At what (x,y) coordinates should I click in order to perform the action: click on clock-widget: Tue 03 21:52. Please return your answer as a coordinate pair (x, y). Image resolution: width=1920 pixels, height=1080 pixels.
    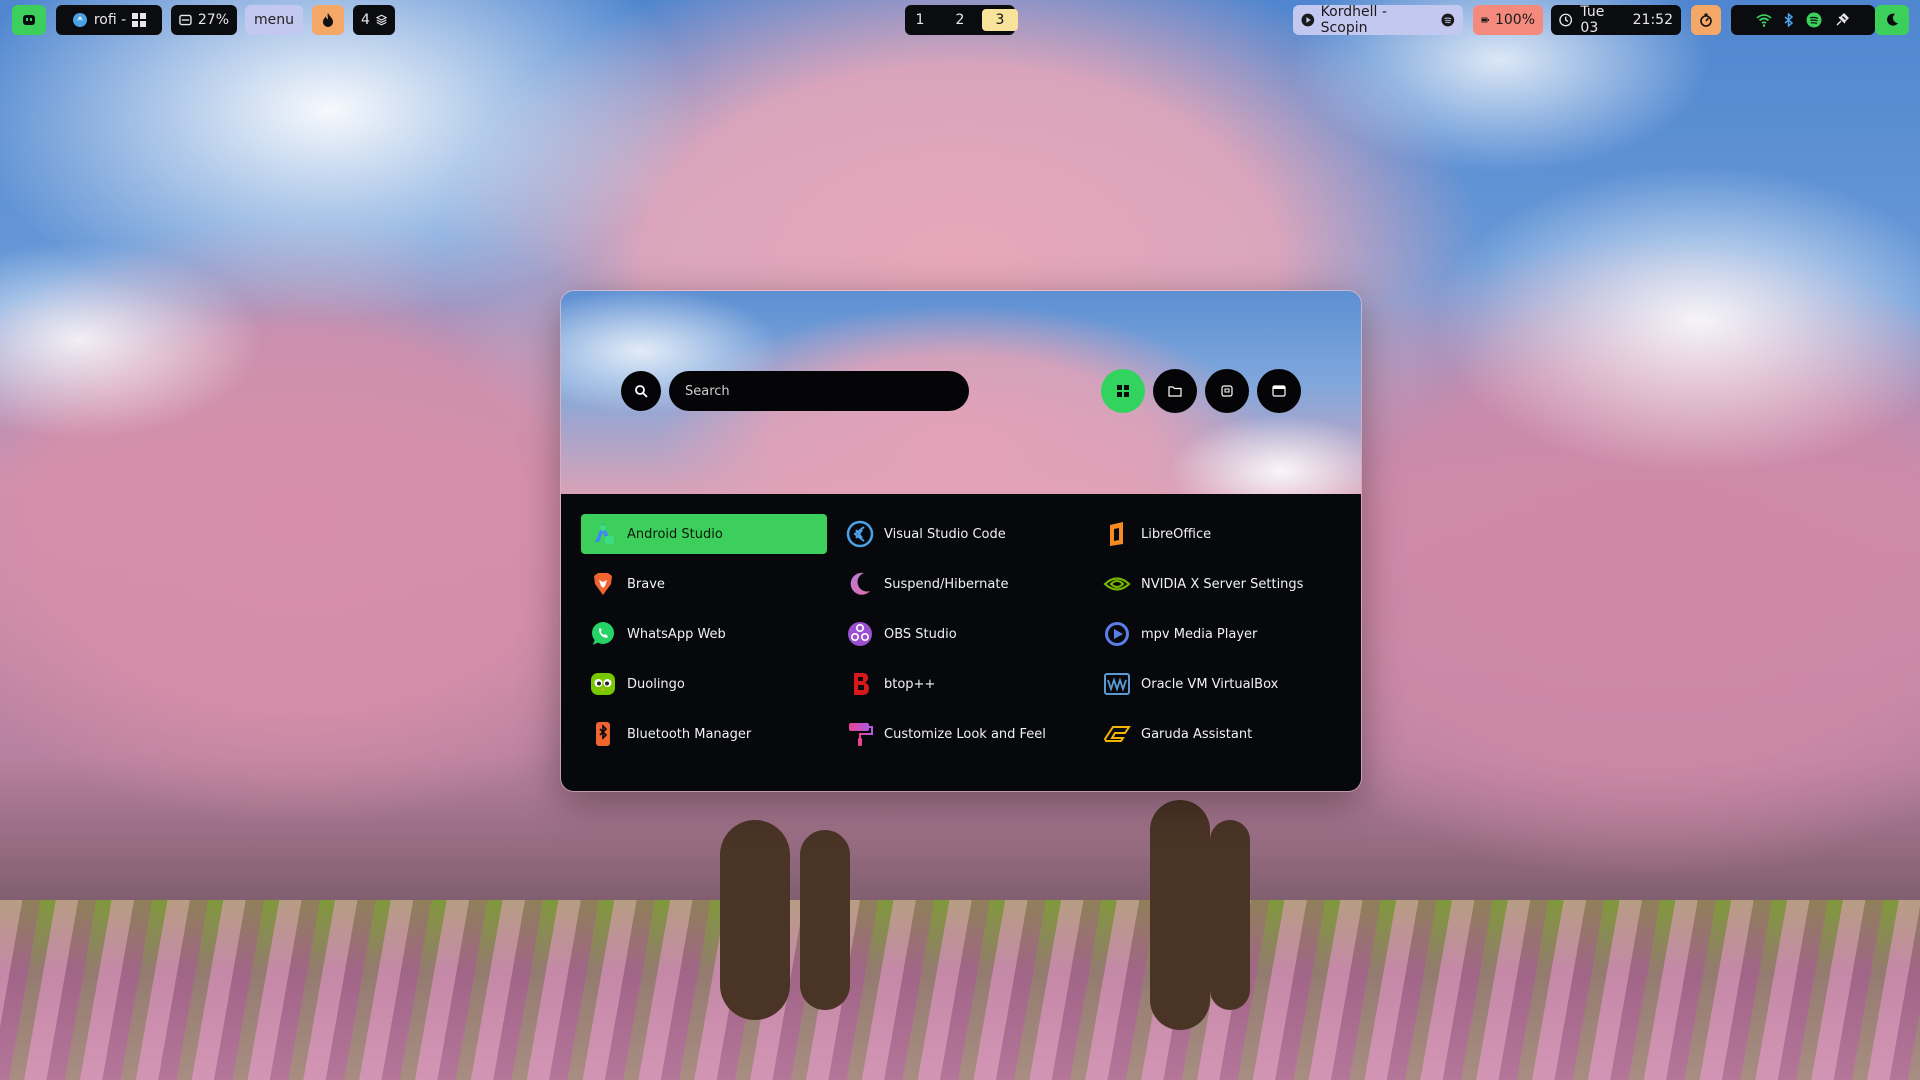
    Looking at the image, I should click on (1616, 20).